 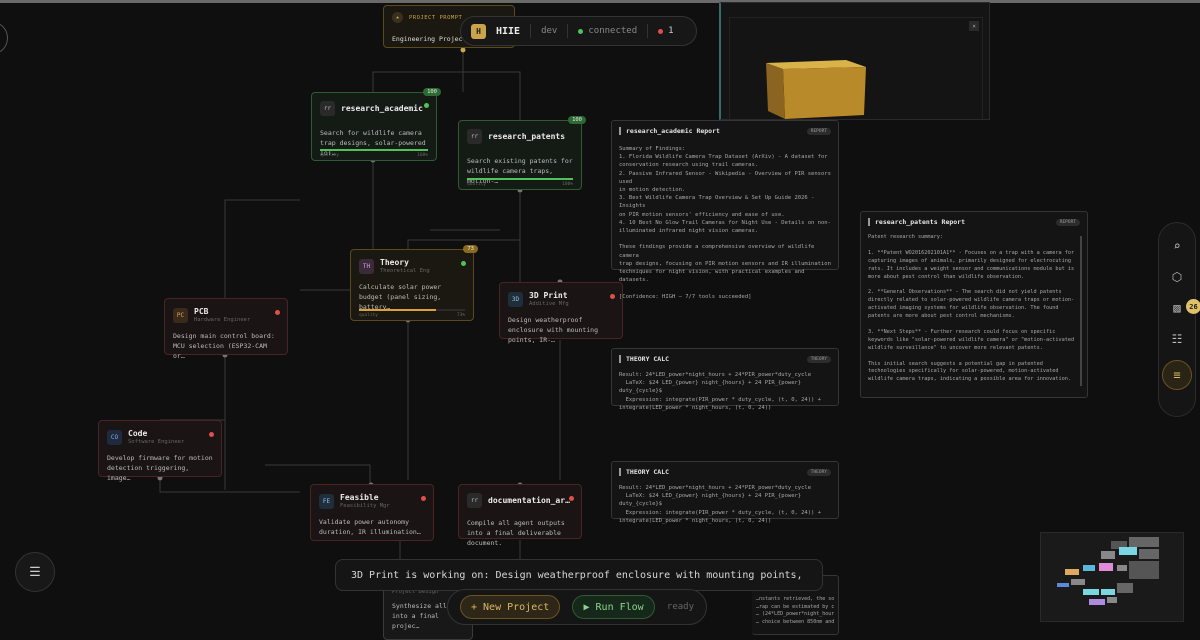 I want to click on list-icon: ☷, so click(x=1177, y=339).